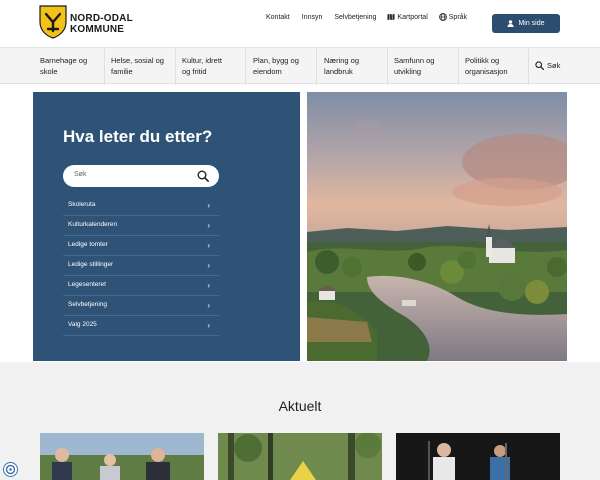 This screenshot has height=480, width=600. Describe the element at coordinates (554, 65) in the screenshot. I see `nav-search-label: Søk` at that location.